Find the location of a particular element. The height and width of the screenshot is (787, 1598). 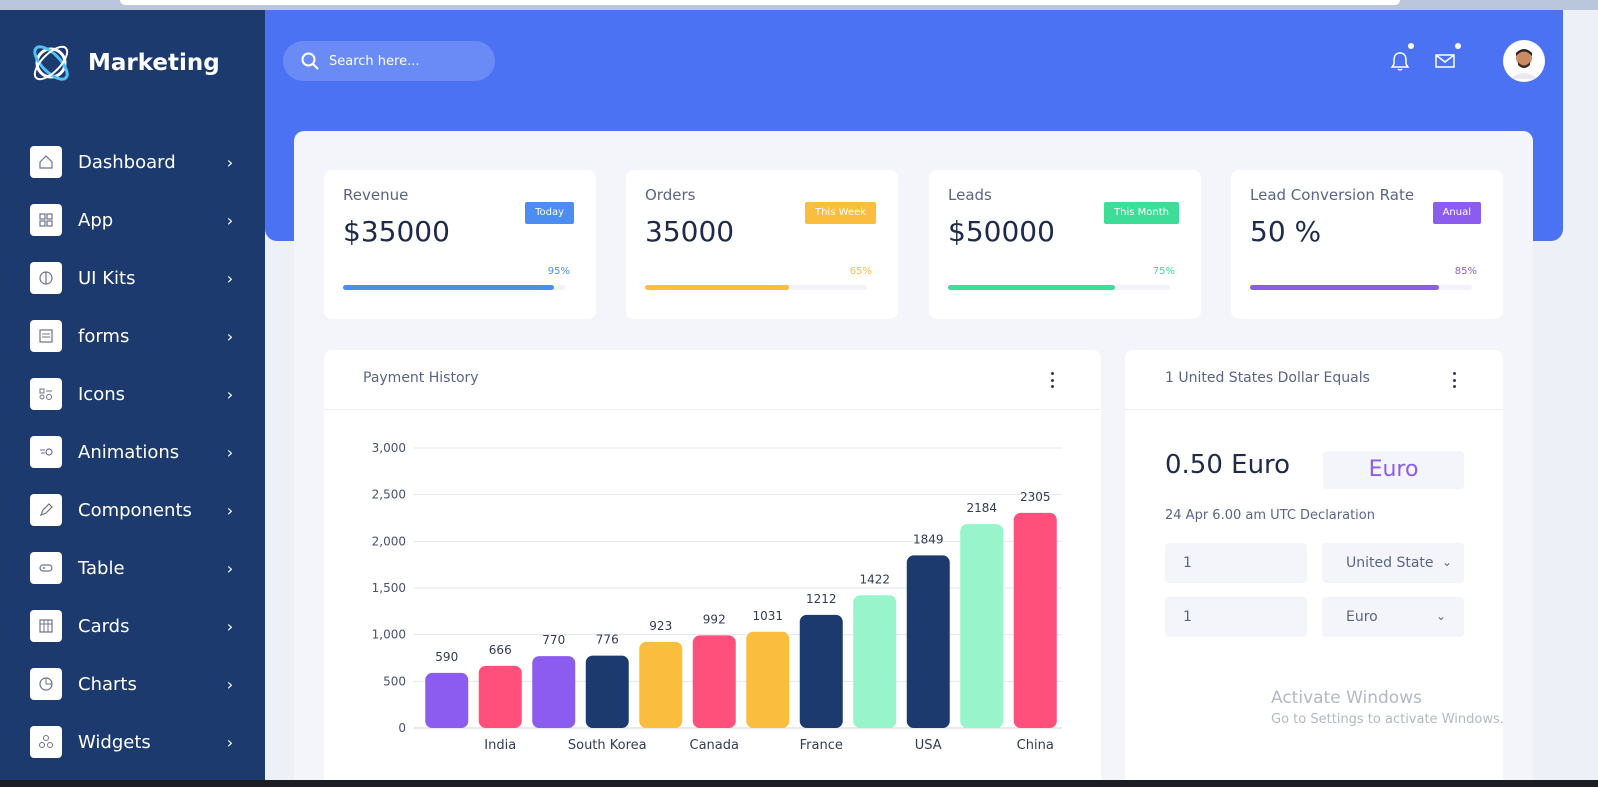

sidebar-item-label: forms is located at coordinates (104, 336).